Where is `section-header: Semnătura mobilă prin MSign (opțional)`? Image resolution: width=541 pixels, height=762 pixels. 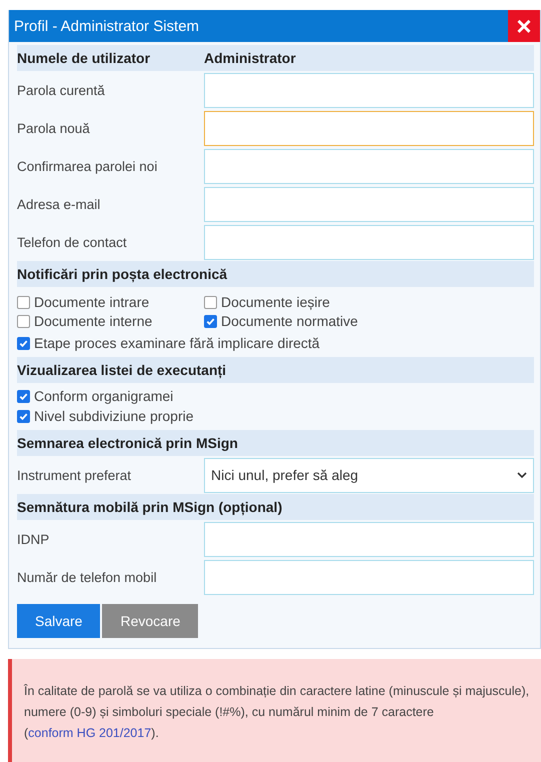 section-header: Semnătura mobilă prin MSign (opțional) is located at coordinates (275, 507).